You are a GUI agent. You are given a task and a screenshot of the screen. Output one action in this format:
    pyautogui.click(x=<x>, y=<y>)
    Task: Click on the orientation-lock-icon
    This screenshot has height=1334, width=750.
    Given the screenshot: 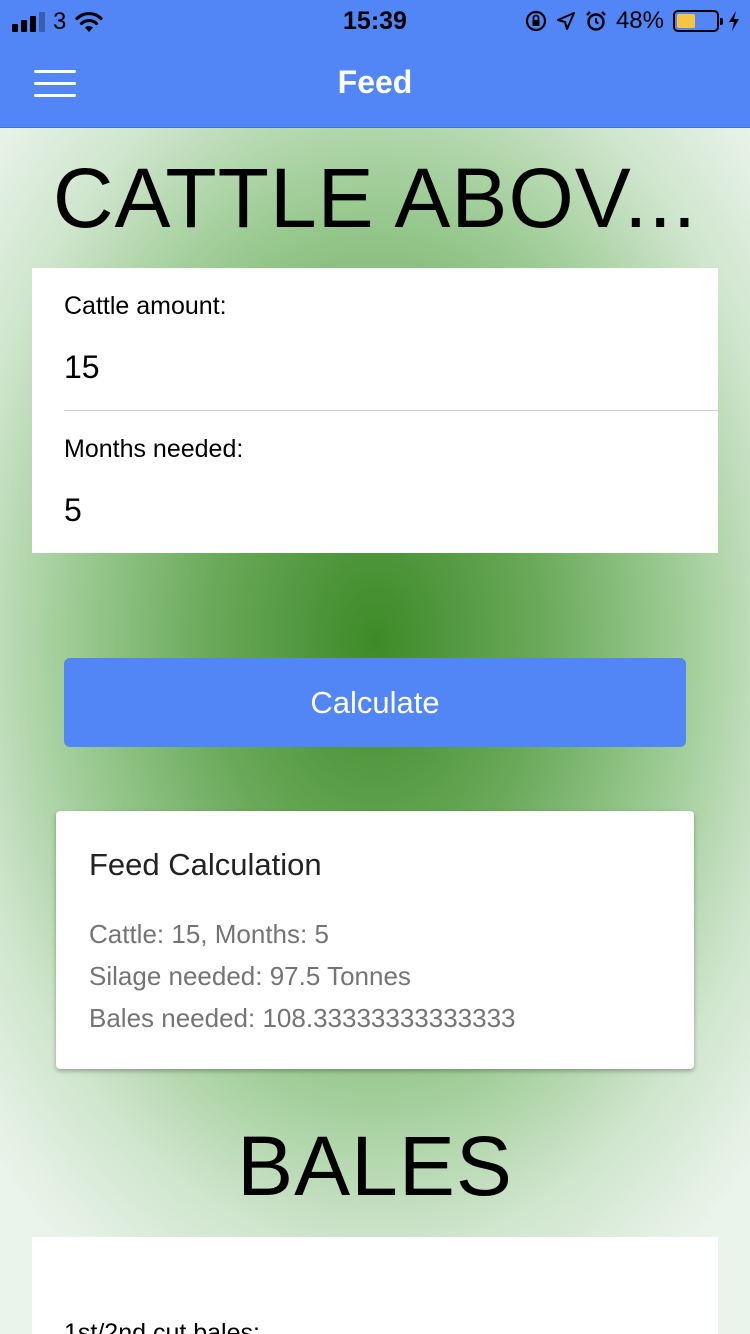 What is the action you would take?
    pyautogui.click(x=536, y=21)
    